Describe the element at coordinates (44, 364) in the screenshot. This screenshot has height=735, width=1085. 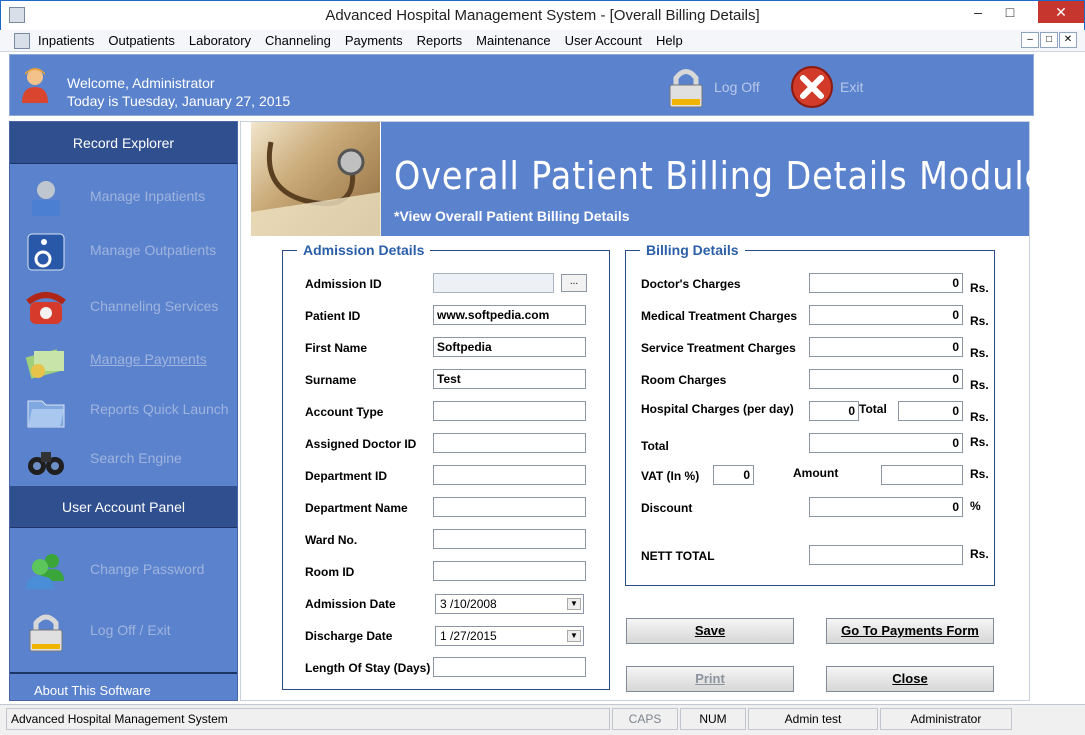
I see `money-icon` at that location.